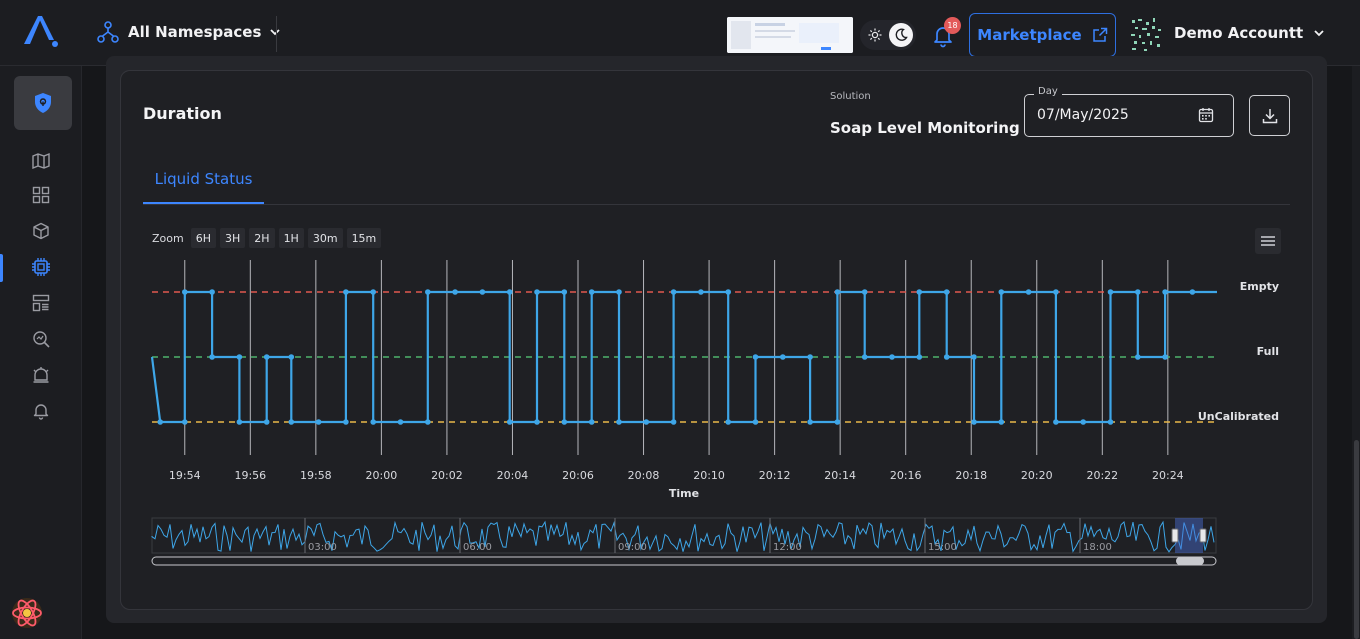 Image resolution: width=1360 pixels, height=639 pixels. Describe the element at coordinates (182, 113) in the screenshot. I see `card-title: Duration` at that location.